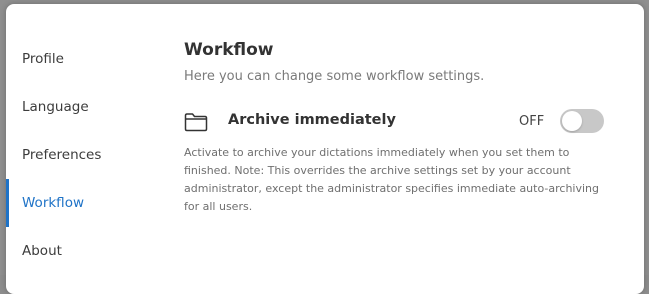 The image size is (649, 294). Describe the element at coordinates (196, 122) in the screenshot. I see `folder-icon` at that location.